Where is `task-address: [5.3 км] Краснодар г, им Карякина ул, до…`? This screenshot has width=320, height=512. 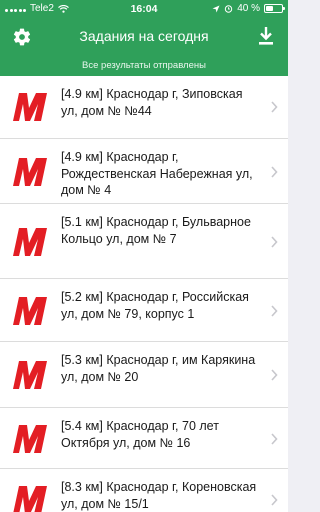
task-address: [5.3 км] Краснодар г, им Карякина ул, до… is located at coordinates (158, 368).